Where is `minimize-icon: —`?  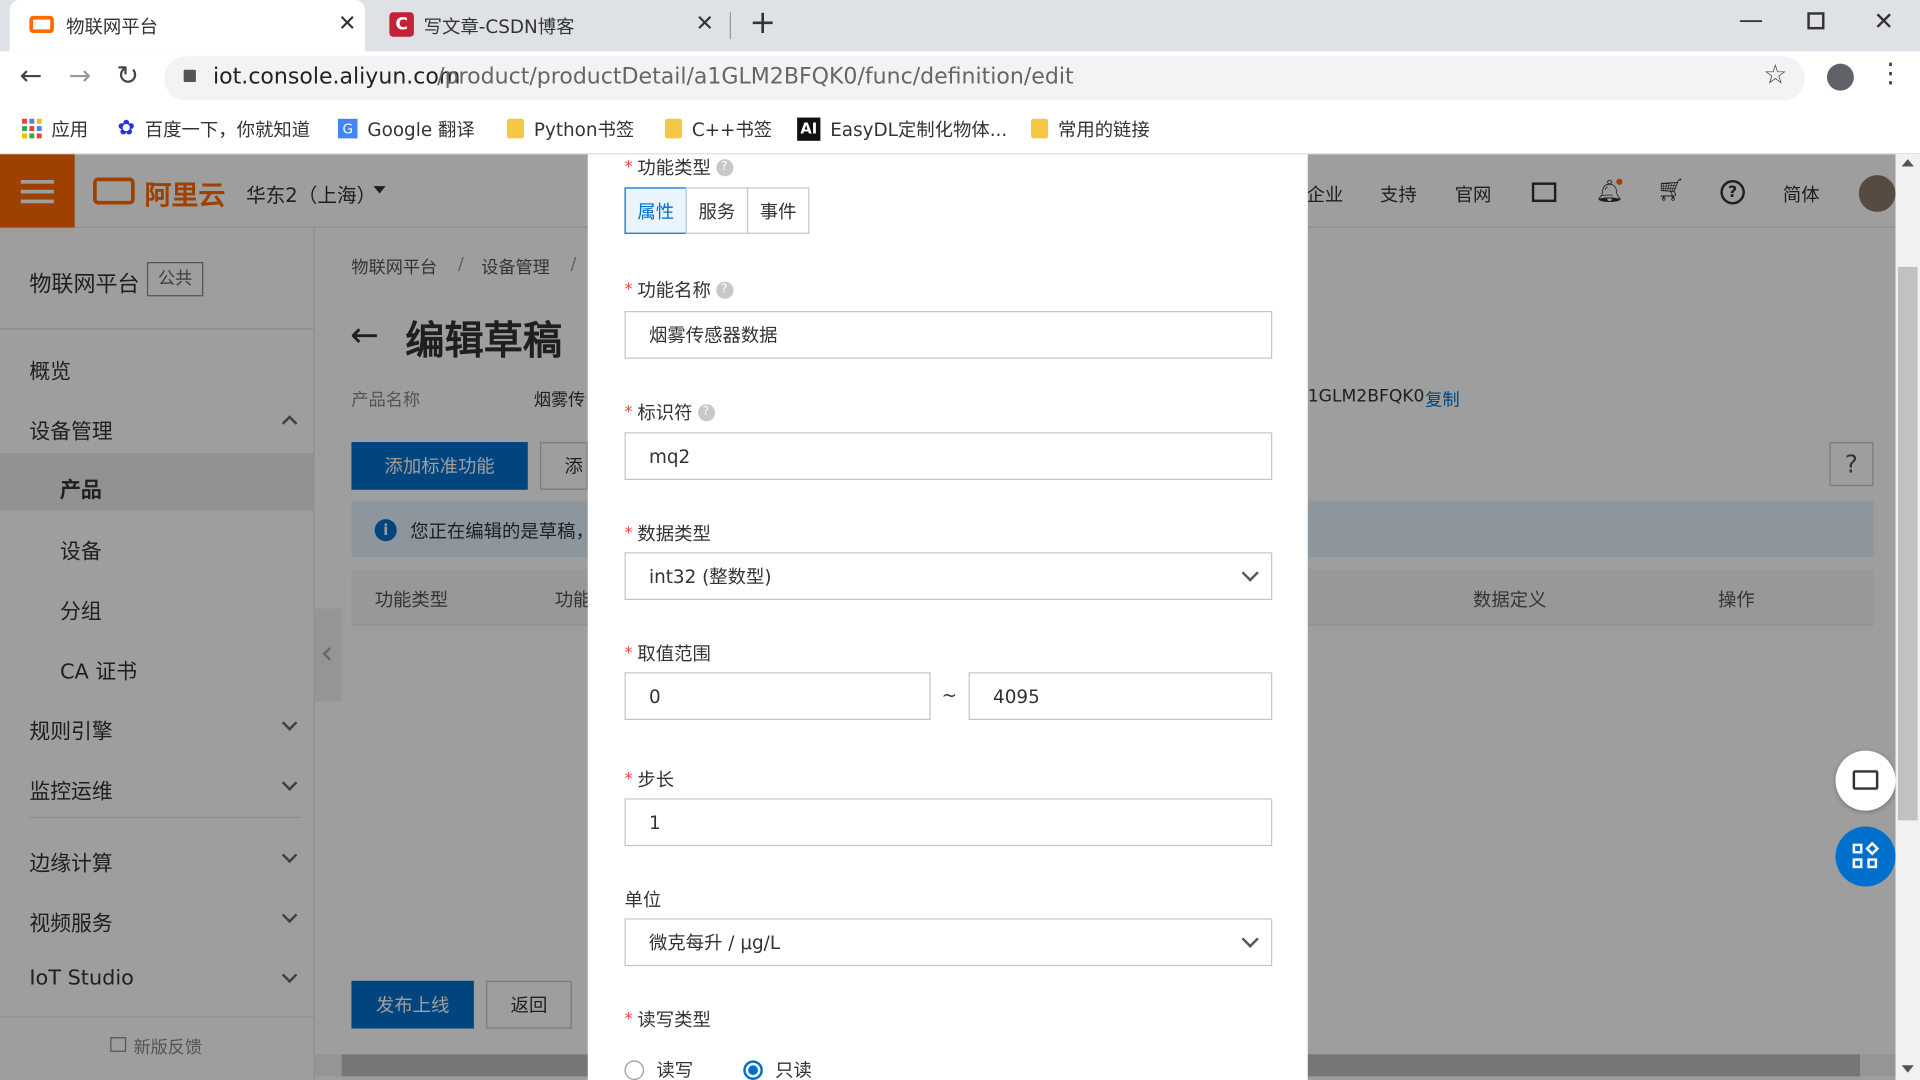
minimize-icon: — is located at coordinates (1751, 19).